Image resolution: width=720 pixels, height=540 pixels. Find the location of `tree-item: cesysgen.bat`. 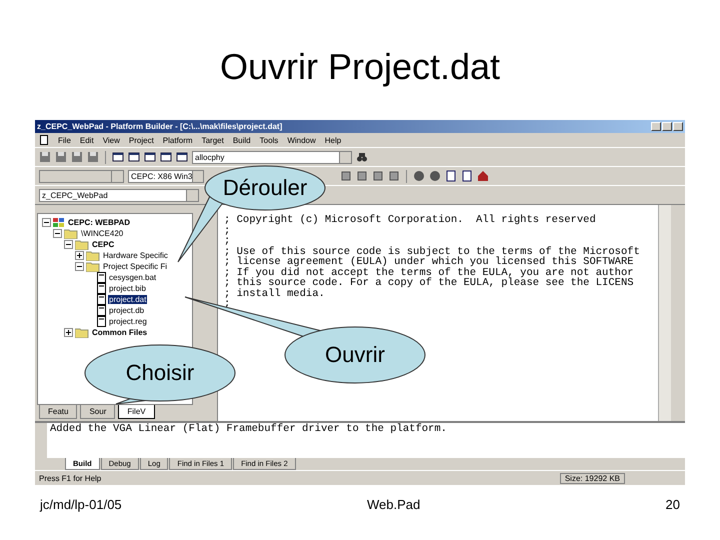

tree-item: cesysgen.bat is located at coordinates (133, 277).